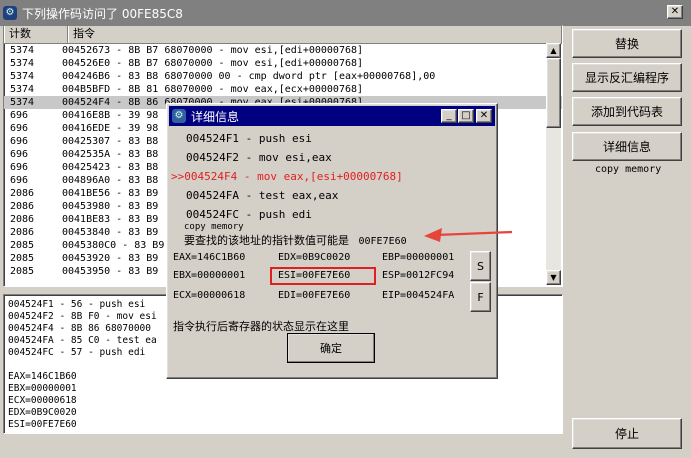 This screenshot has height=458, width=691. I want to click on stop-button: 停止, so click(627, 433).